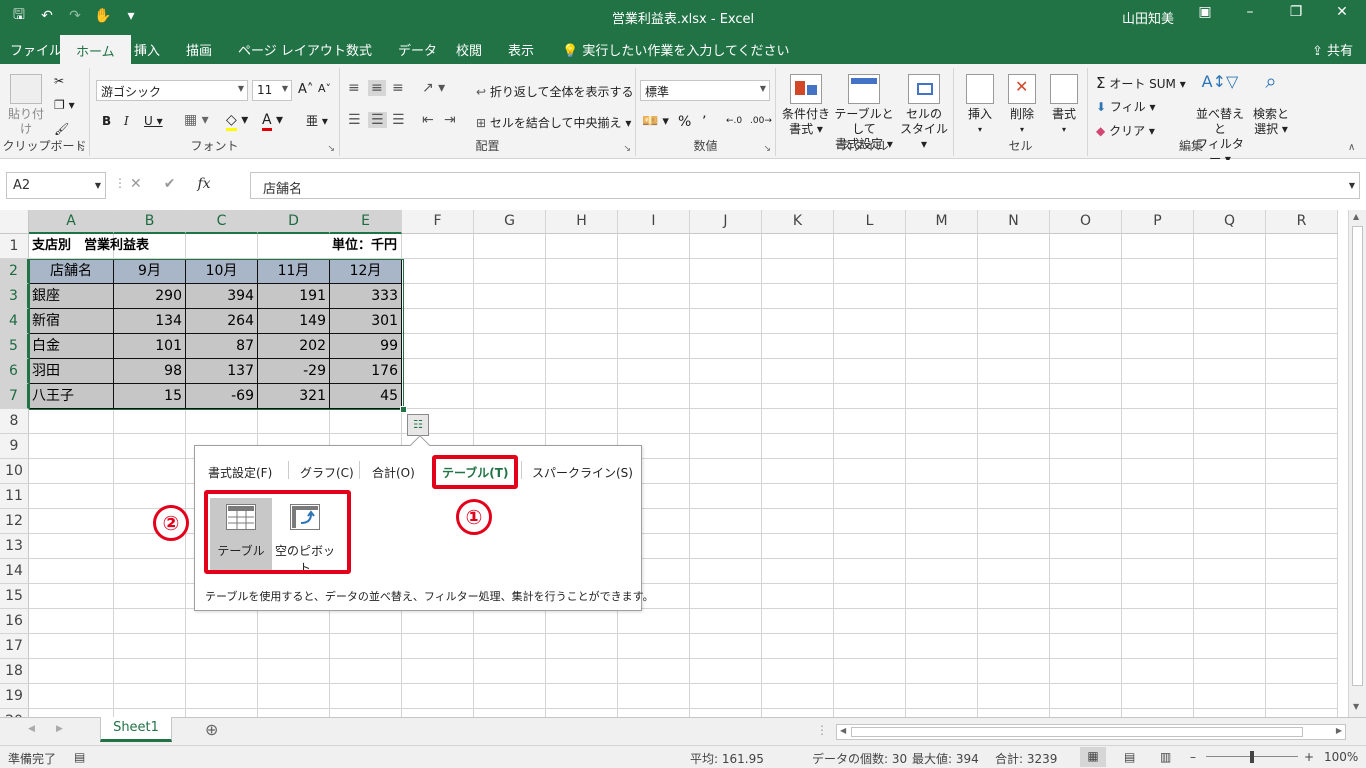 The image size is (1366, 768). Describe the element at coordinates (324, 88) in the screenshot. I see `font-shrink-icon: A˅` at that location.